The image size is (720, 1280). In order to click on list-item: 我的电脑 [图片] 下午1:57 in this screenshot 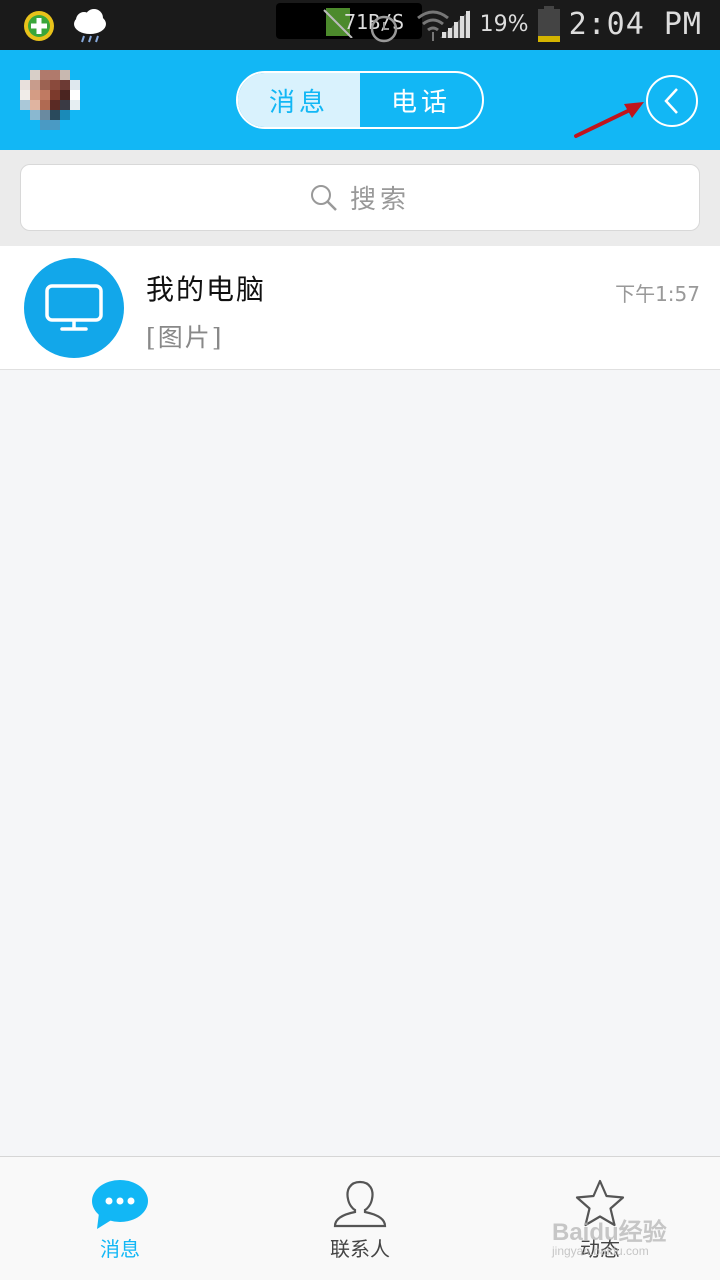, I will do `click(360, 308)`.